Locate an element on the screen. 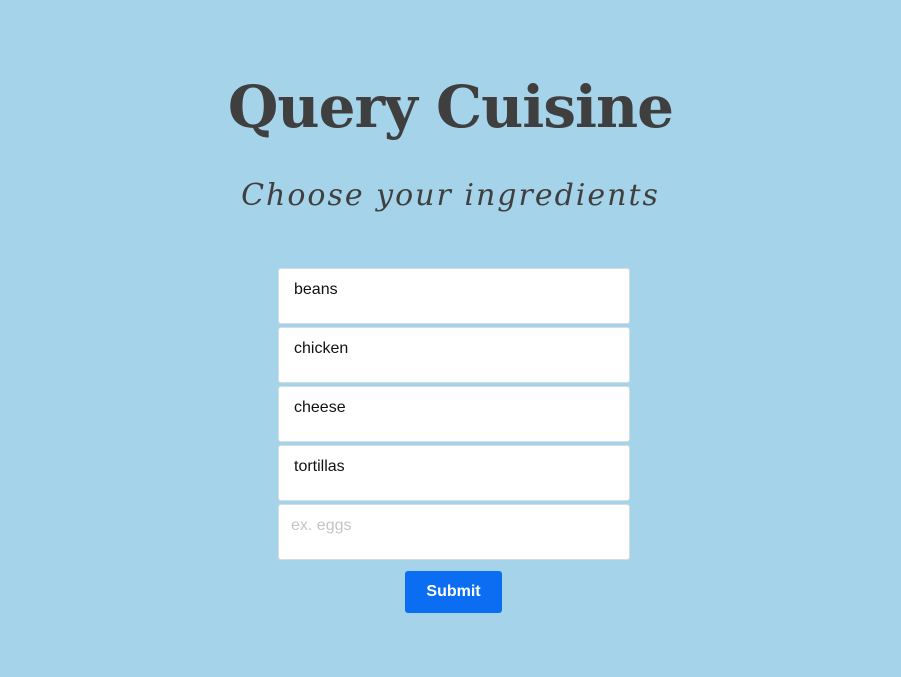  page-title: Query Cuisine is located at coordinates (450, 106).